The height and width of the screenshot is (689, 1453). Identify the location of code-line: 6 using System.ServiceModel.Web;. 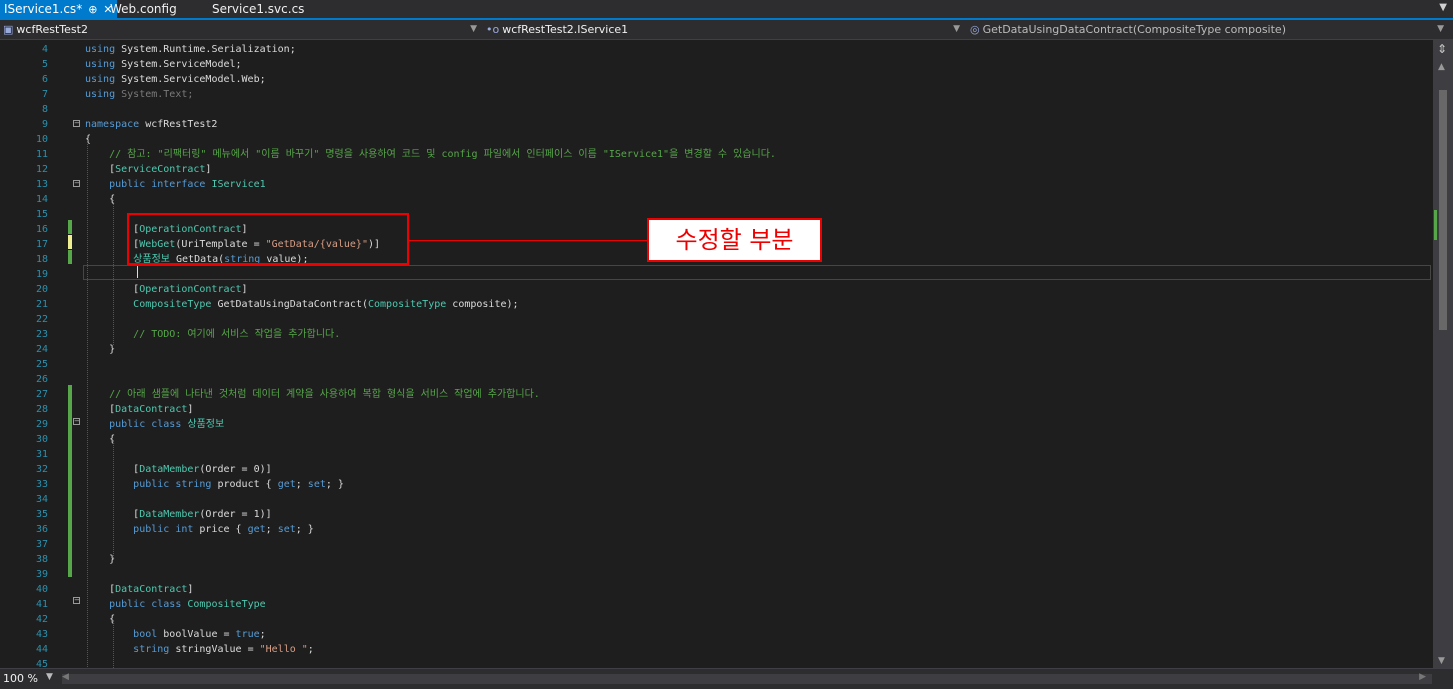
(716, 79).